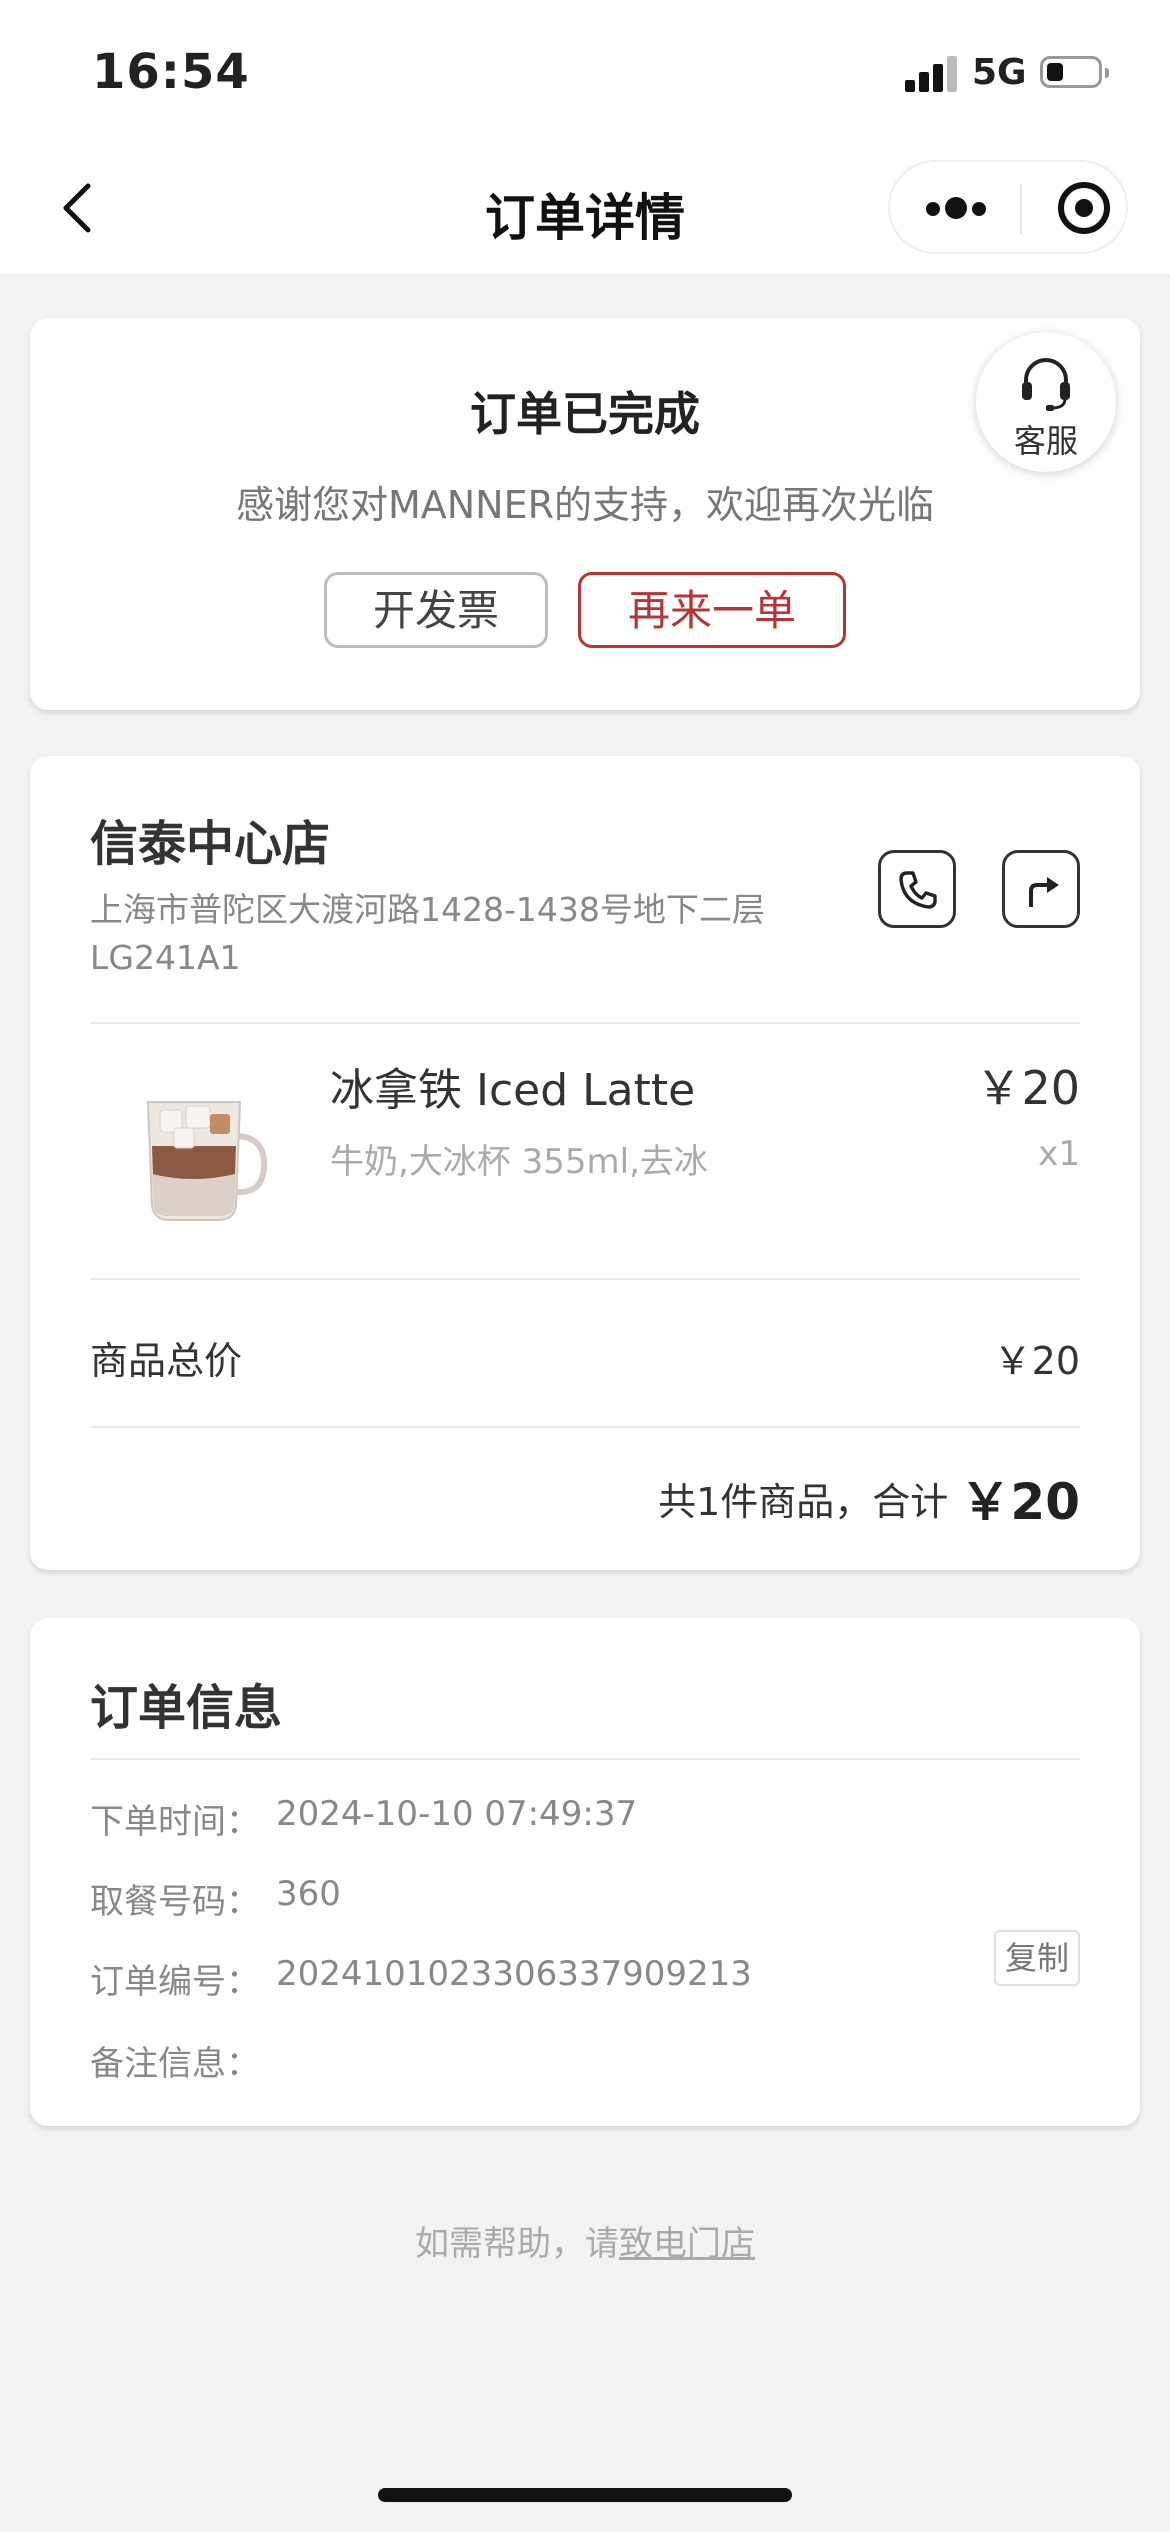 The height and width of the screenshot is (2532, 1170). Describe the element at coordinates (519, 1162) in the screenshot. I see `product-spec: 牛奶,大冰杯 355ml,去冰` at that location.